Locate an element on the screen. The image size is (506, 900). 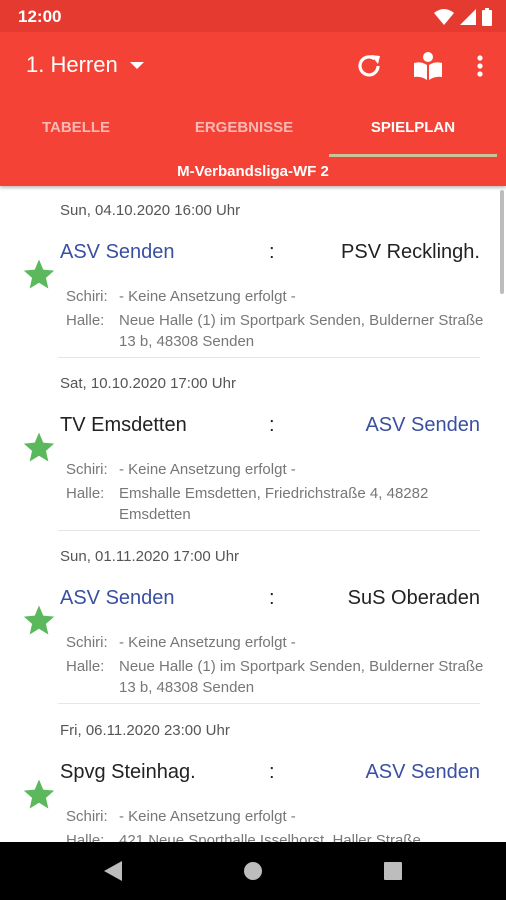
refresh-icon is located at coordinates (369, 66).